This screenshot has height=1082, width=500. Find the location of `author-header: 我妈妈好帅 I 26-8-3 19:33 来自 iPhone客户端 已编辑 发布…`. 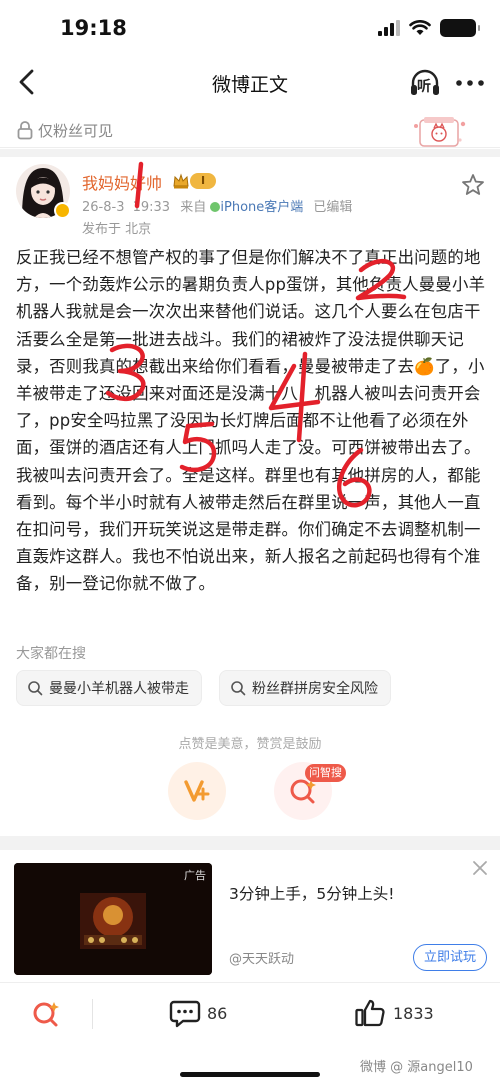

author-header: 我妈妈好帅 I 26-8-3 19:33 来自 iPhone客户端 已编辑 发布… is located at coordinates (250, 198).